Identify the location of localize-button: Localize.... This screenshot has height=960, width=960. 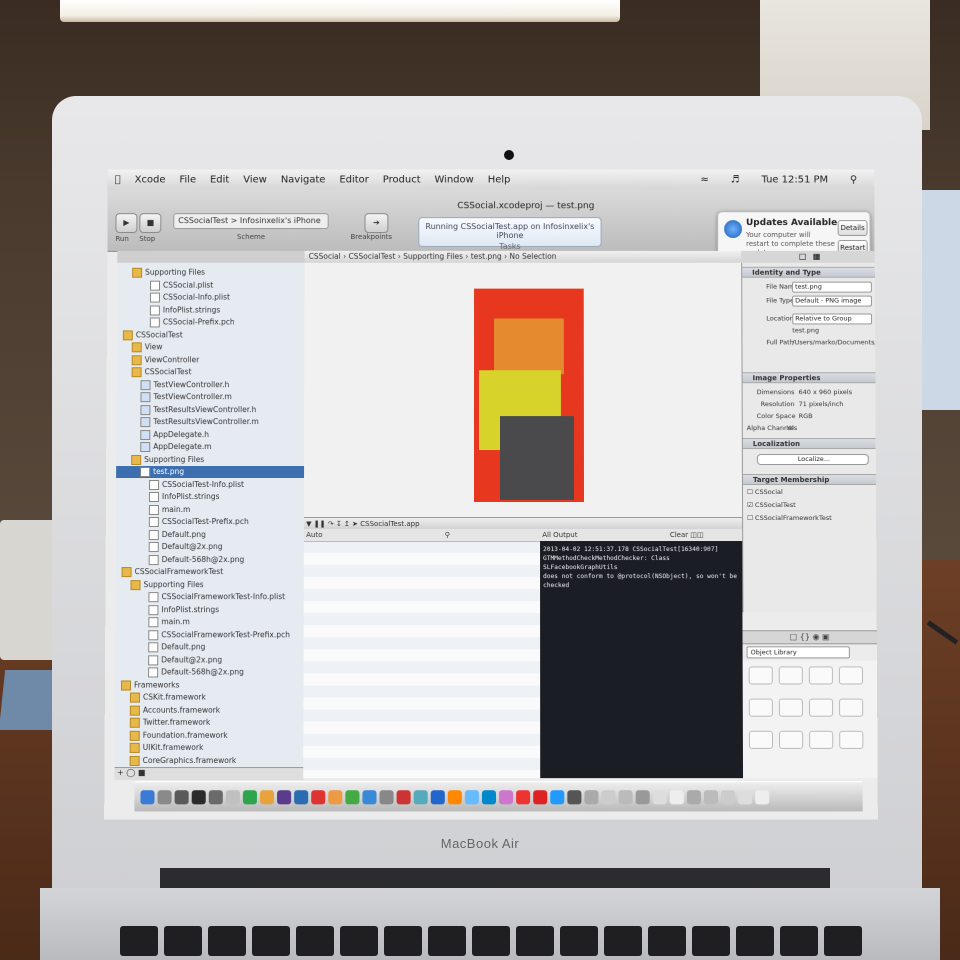
(812, 460).